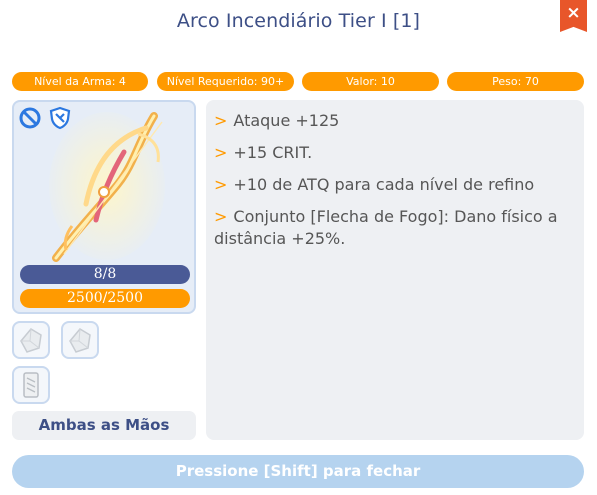 The height and width of the screenshot is (495, 597). What do you see at coordinates (298, 471) in the screenshot?
I see `shift-close-button: Pressione [Shift] para fechar` at bounding box center [298, 471].